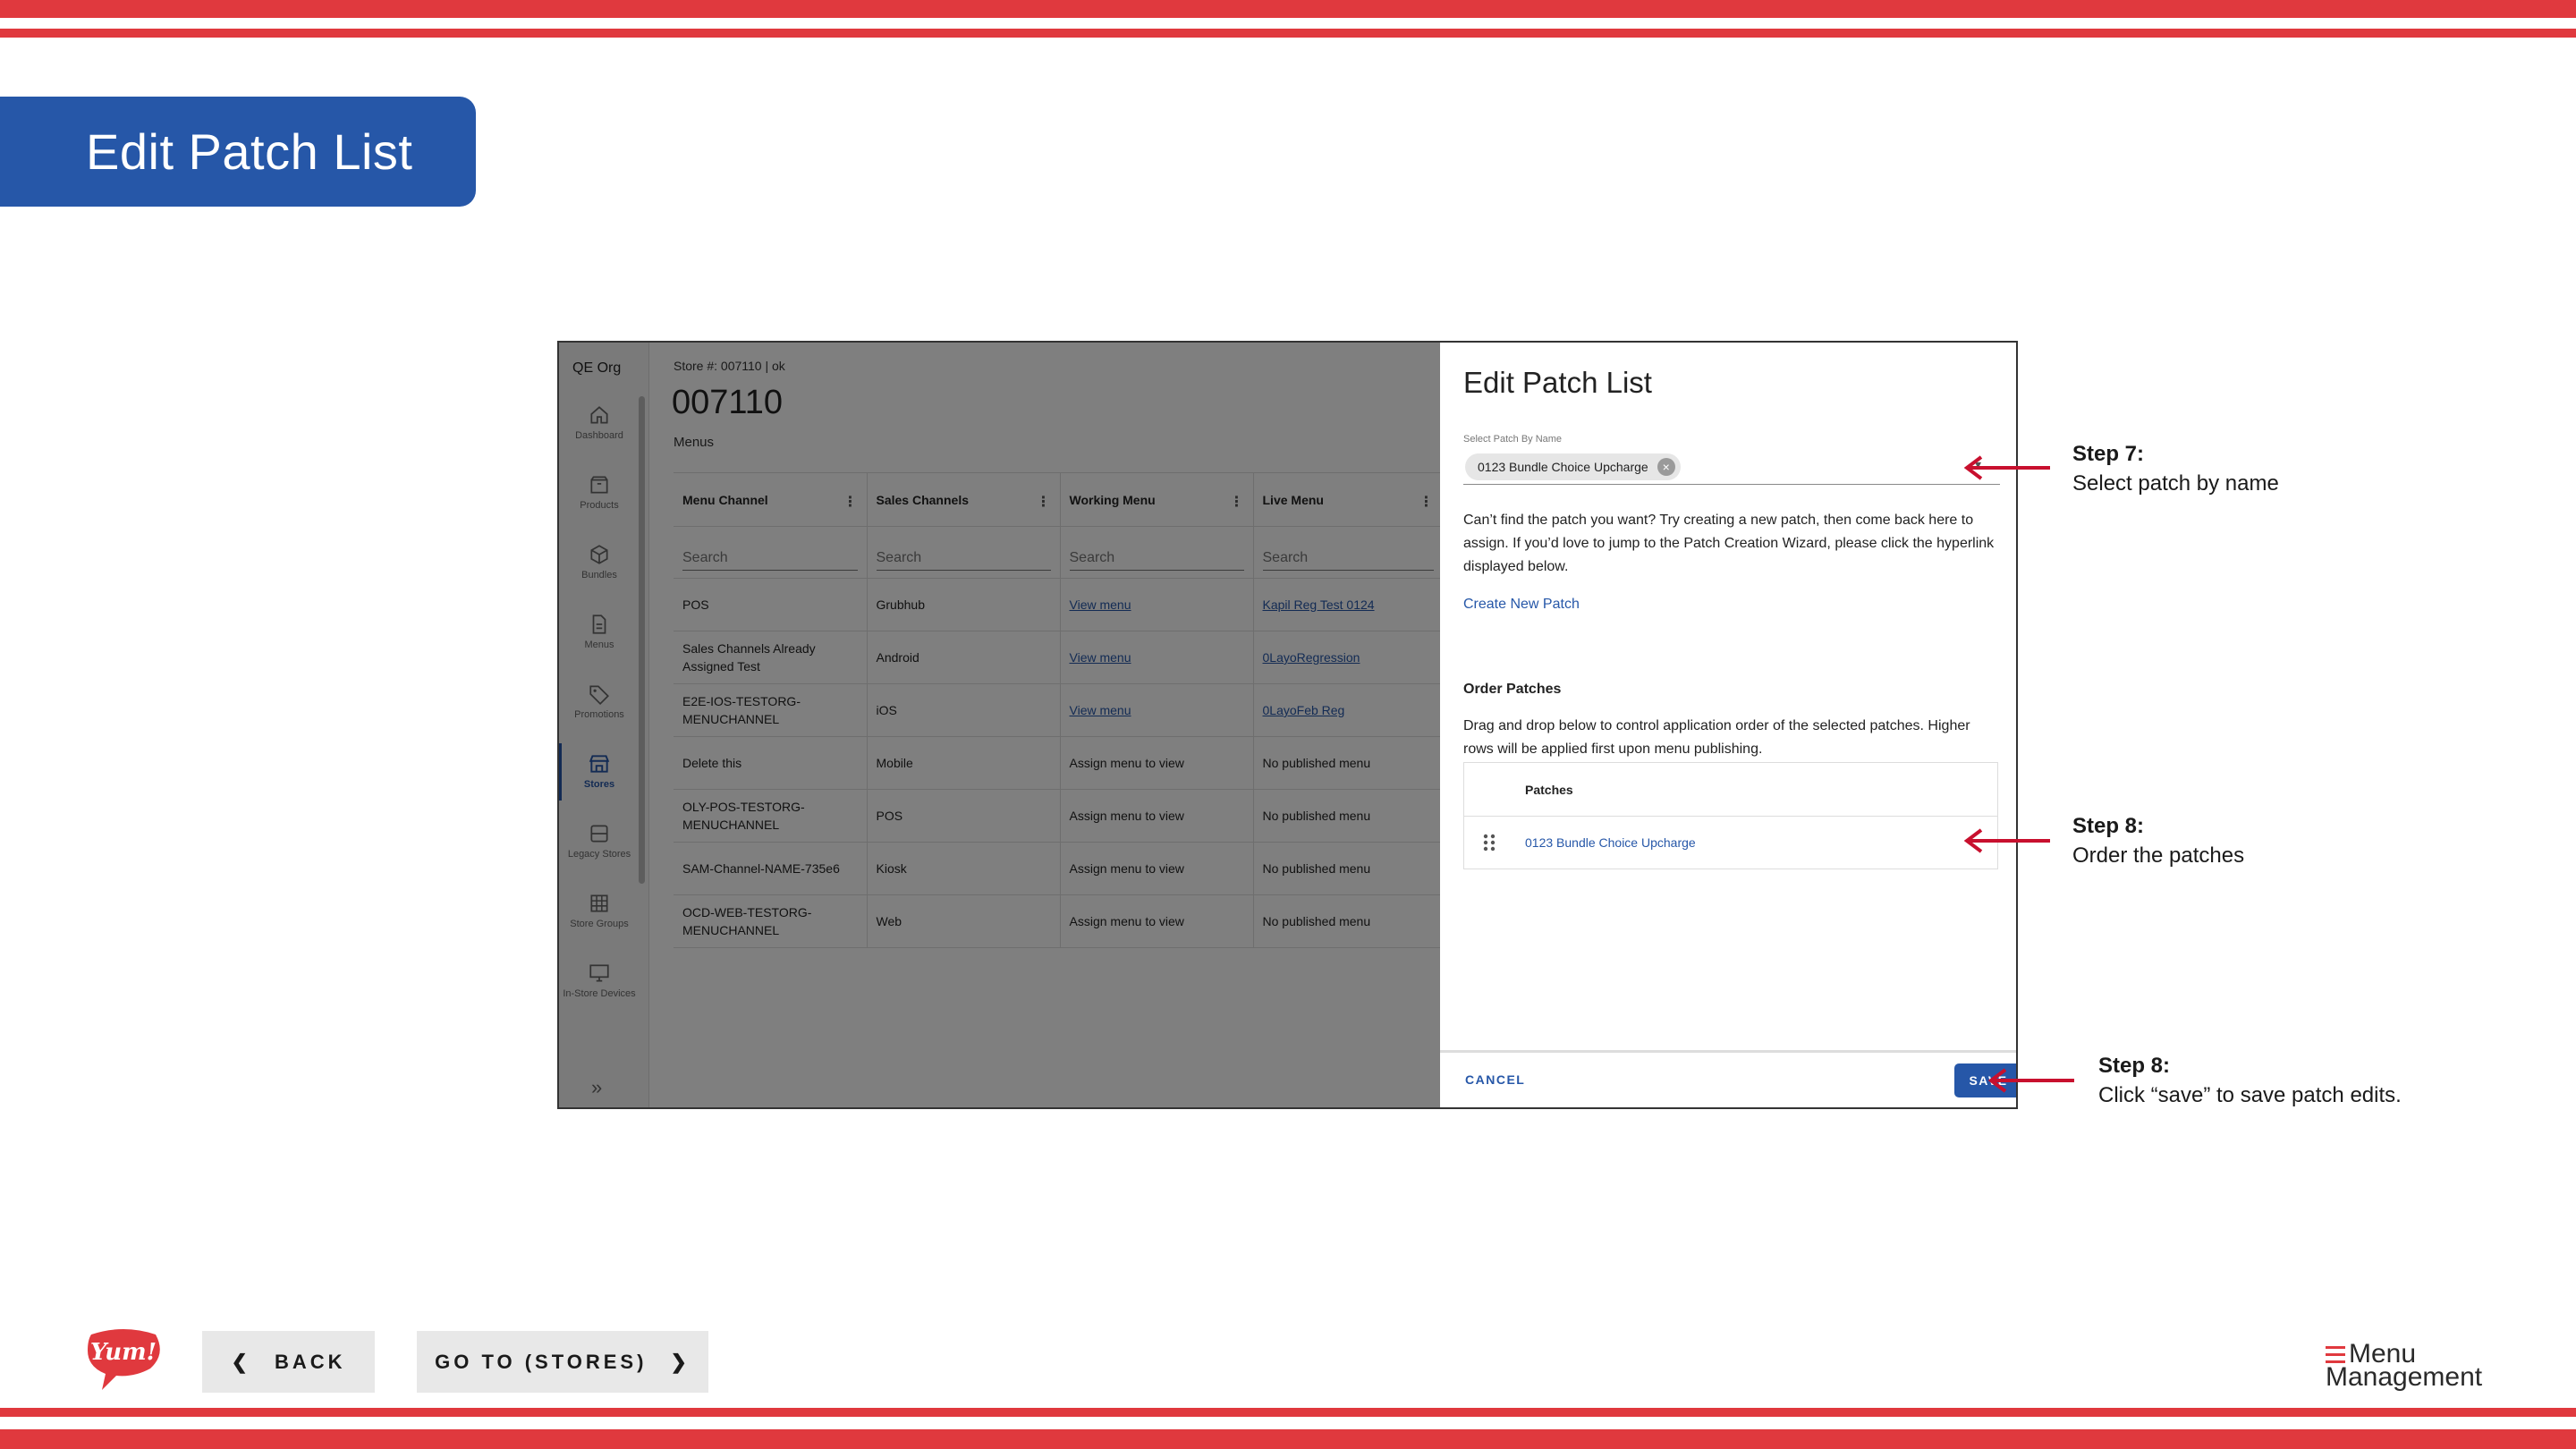 The height and width of the screenshot is (1449, 2576). Describe the element at coordinates (1513, 439) in the screenshot. I see `select-patch-label: Select Patch By Name` at that location.